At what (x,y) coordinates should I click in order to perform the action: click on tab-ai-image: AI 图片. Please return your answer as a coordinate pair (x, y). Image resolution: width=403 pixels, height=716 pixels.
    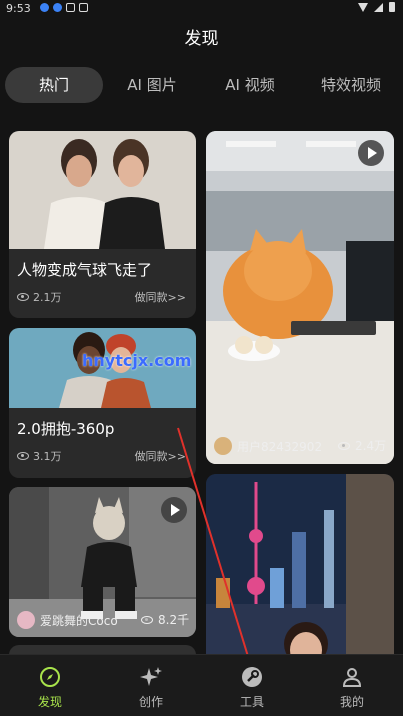
    Looking at the image, I should click on (152, 85).